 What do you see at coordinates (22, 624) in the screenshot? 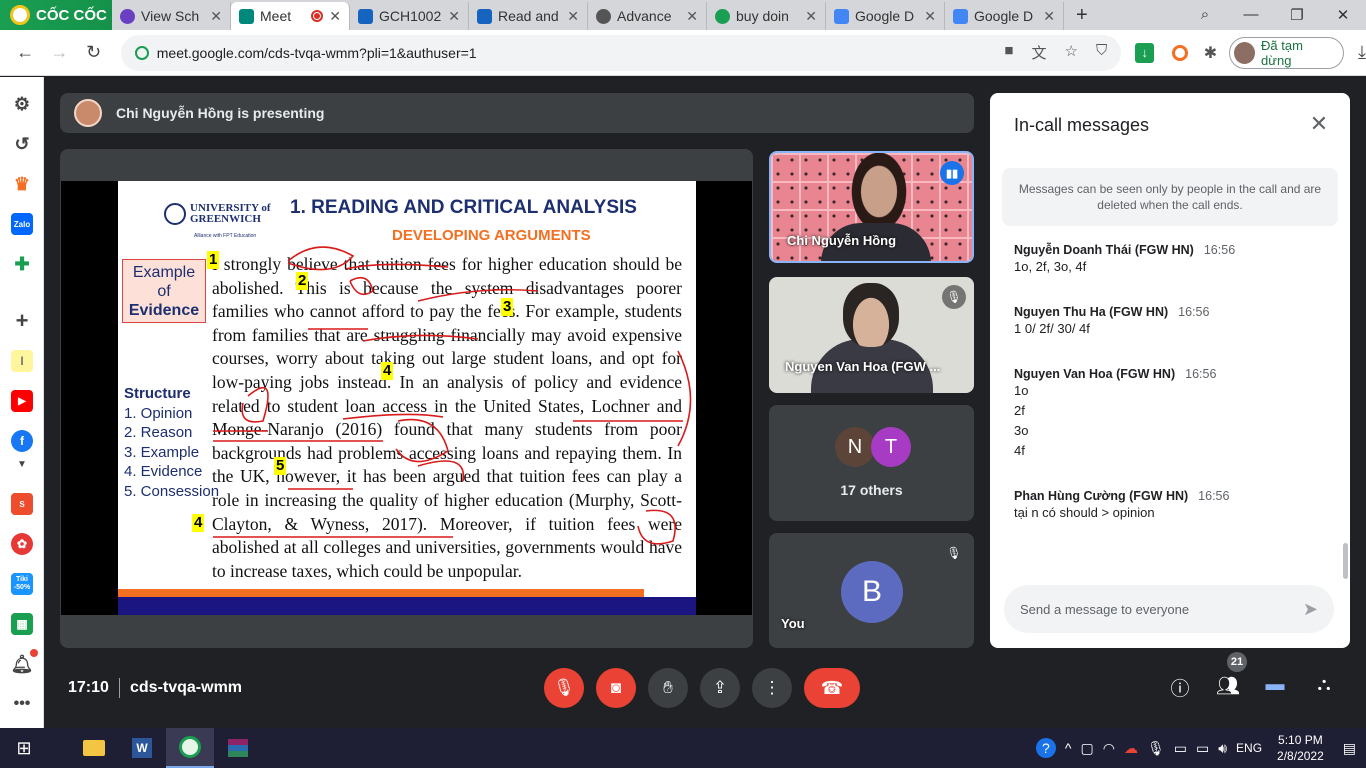
I see `spreadsheet-icon: ▦` at bounding box center [22, 624].